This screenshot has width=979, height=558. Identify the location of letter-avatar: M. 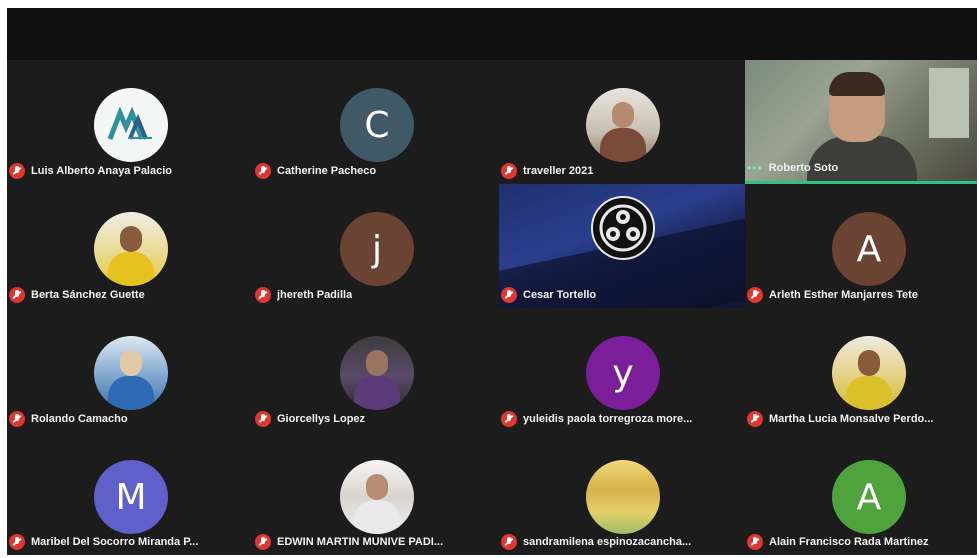
(131, 497).